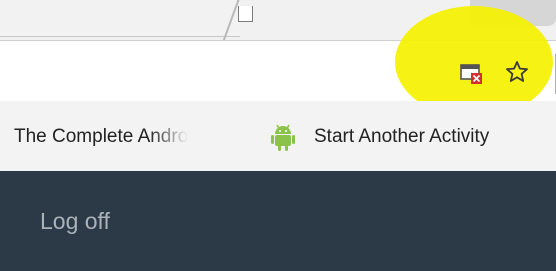 The height and width of the screenshot is (271, 556). I want to click on bookmark-label: The Complete Andro, so click(101, 136).